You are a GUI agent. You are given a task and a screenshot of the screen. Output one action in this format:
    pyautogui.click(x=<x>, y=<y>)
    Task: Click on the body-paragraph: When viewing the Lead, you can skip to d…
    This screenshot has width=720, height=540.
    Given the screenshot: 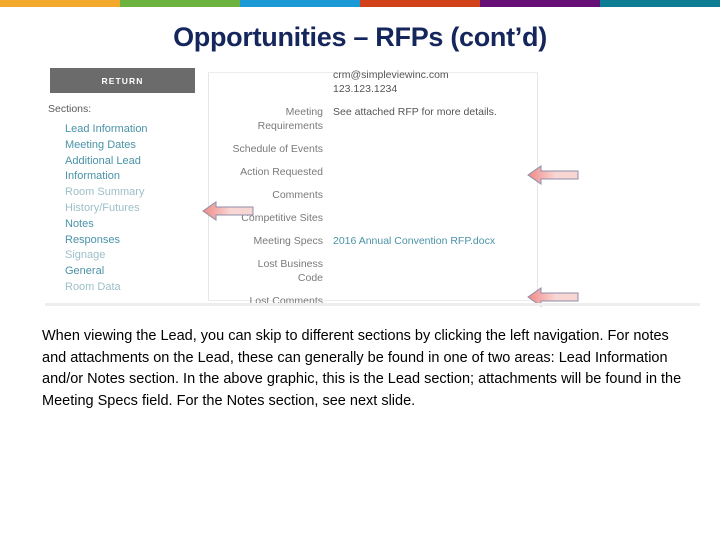 What is the action you would take?
    pyautogui.click(x=362, y=368)
    